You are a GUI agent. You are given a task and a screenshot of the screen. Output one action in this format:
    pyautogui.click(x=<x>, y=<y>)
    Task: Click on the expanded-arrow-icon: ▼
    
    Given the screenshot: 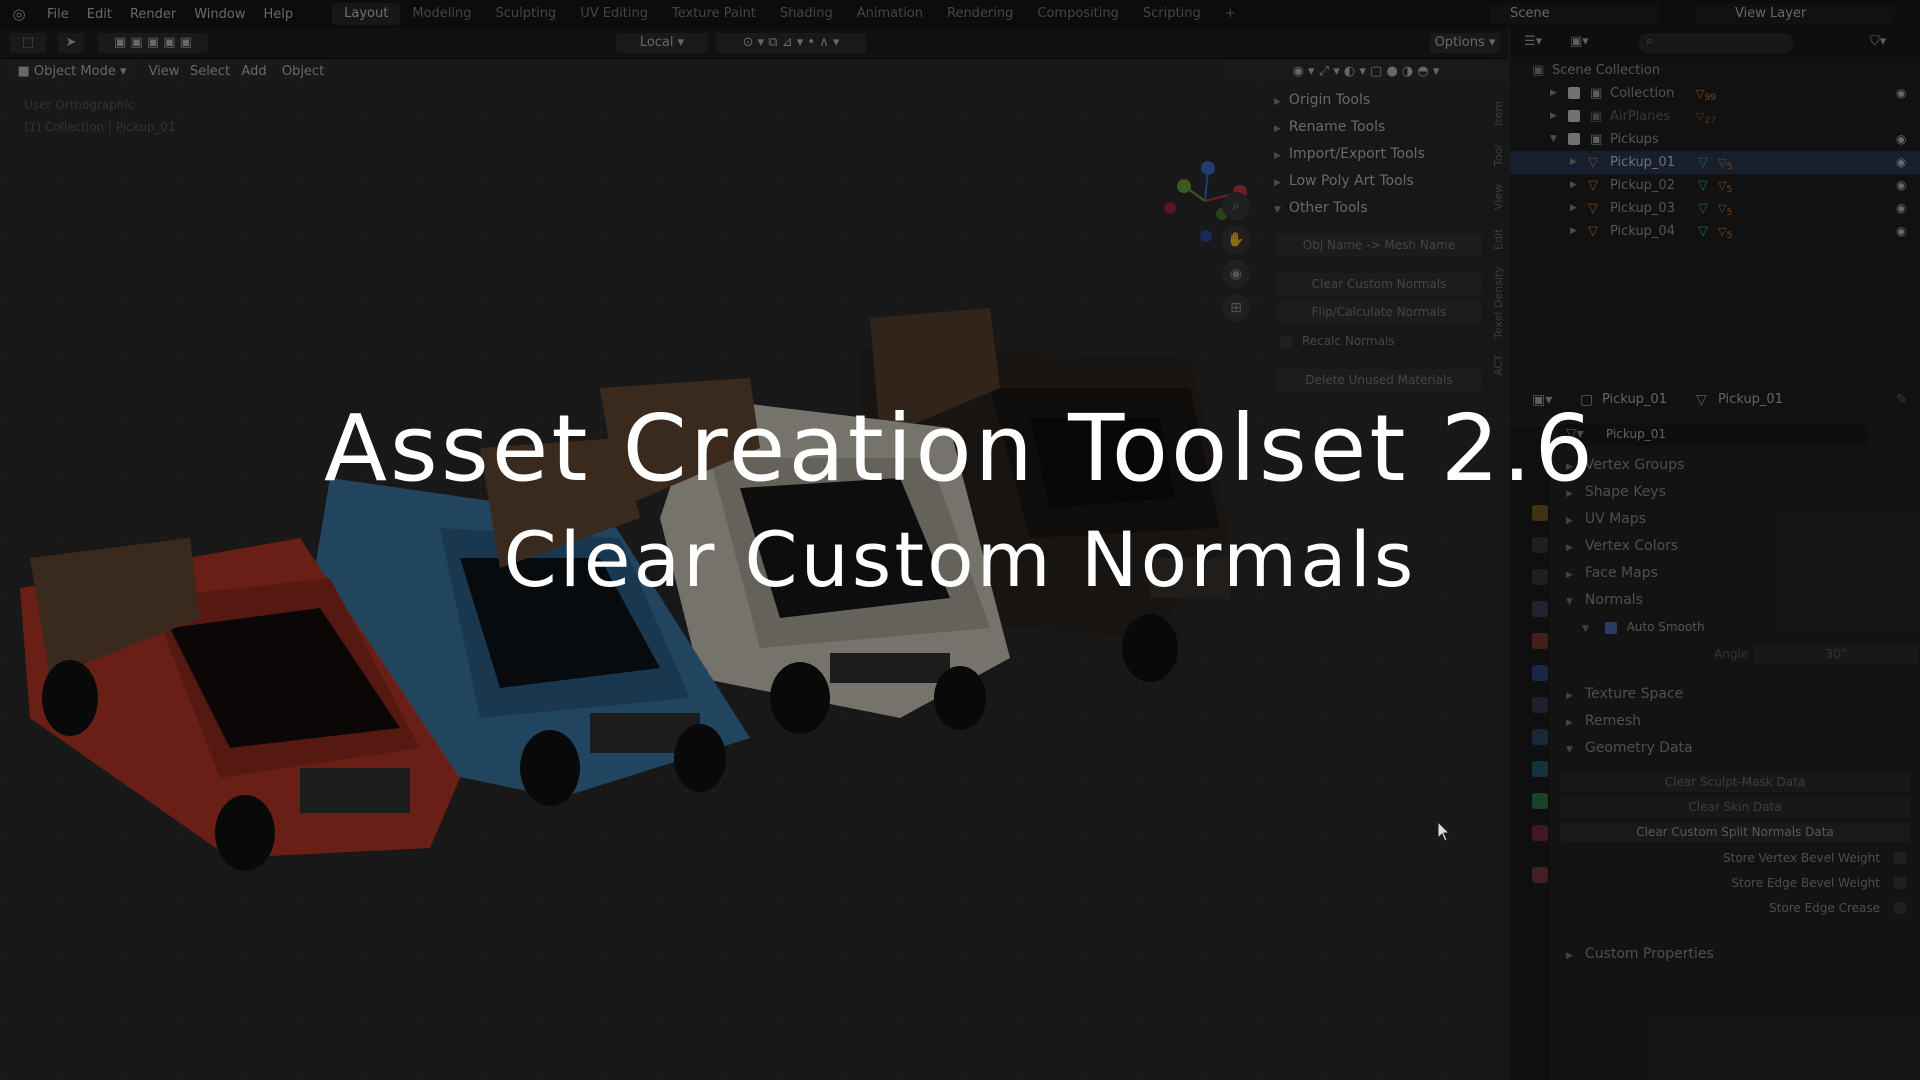 What is the action you would take?
    pyautogui.click(x=1553, y=139)
    